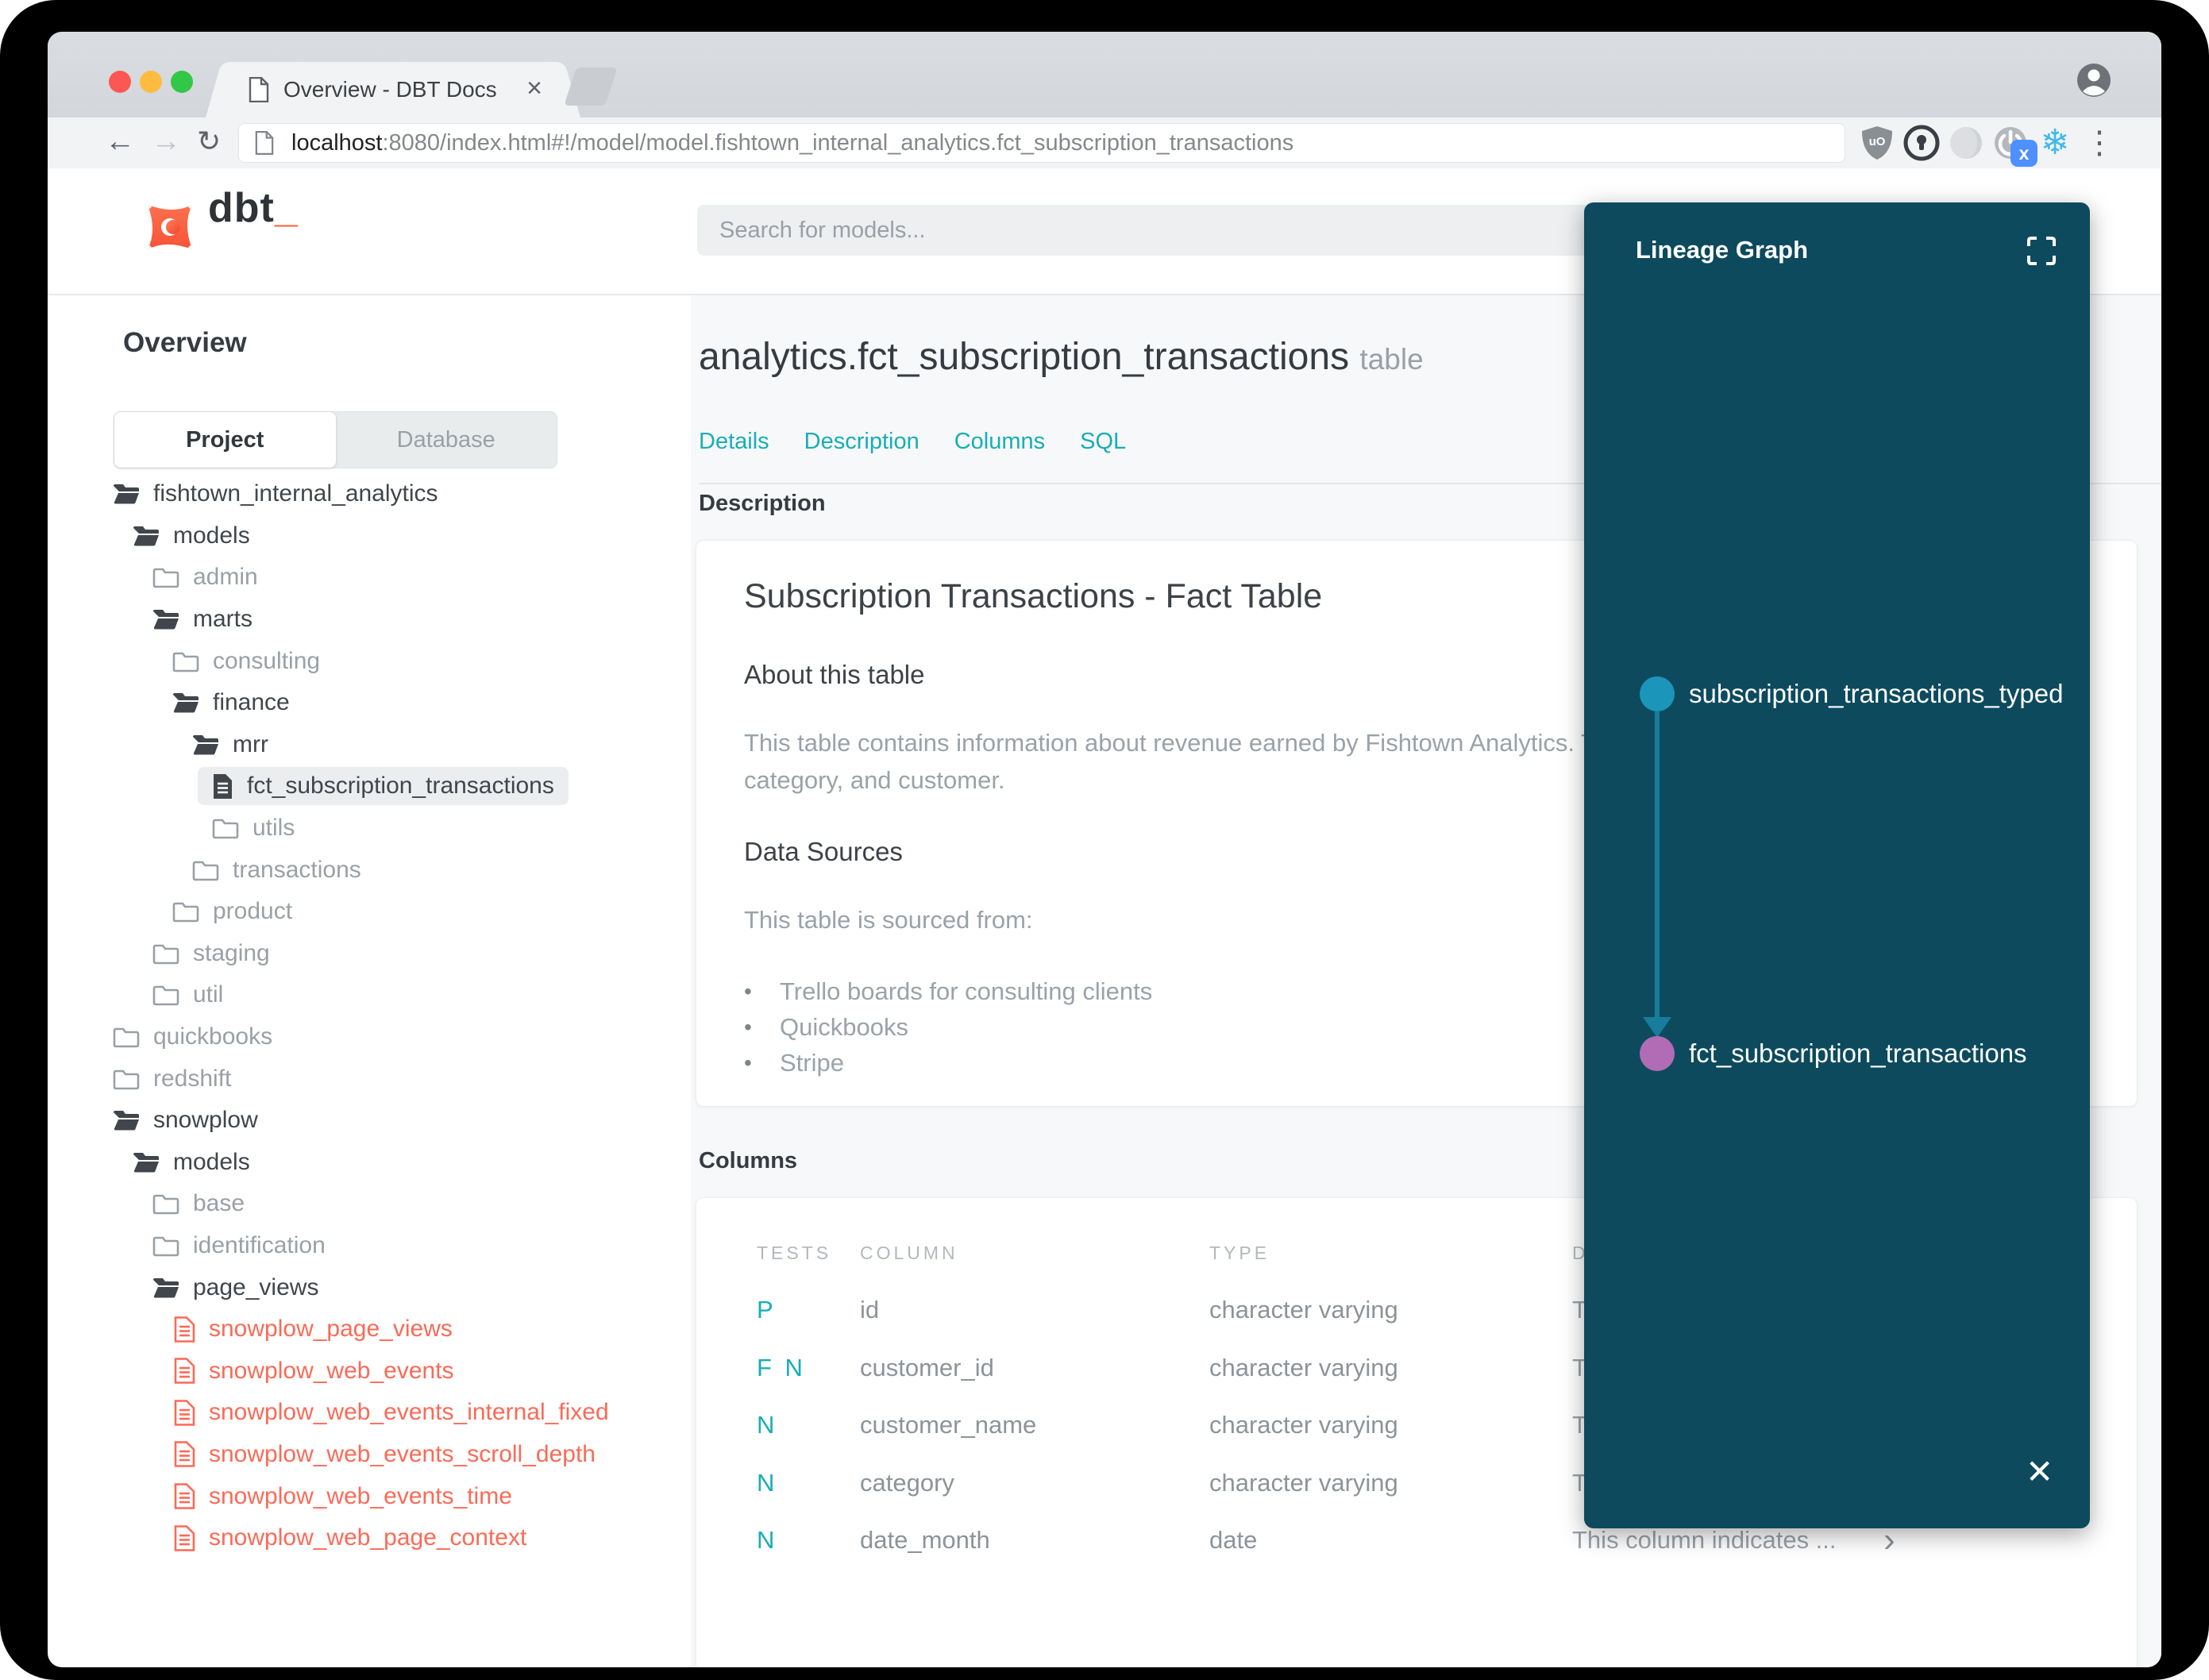 The image size is (2209, 1680). What do you see at coordinates (1922, 143) in the screenshot?
I see `onepassword-extension-icon` at bounding box center [1922, 143].